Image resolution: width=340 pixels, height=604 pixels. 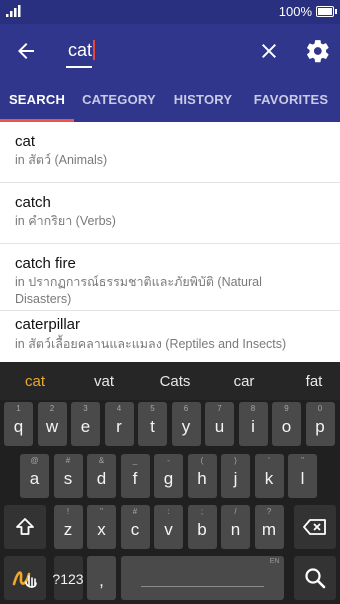 What do you see at coordinates (286, 424) in the screenshot?
I see `key-o: 9o` at bounding box center [286, 424].